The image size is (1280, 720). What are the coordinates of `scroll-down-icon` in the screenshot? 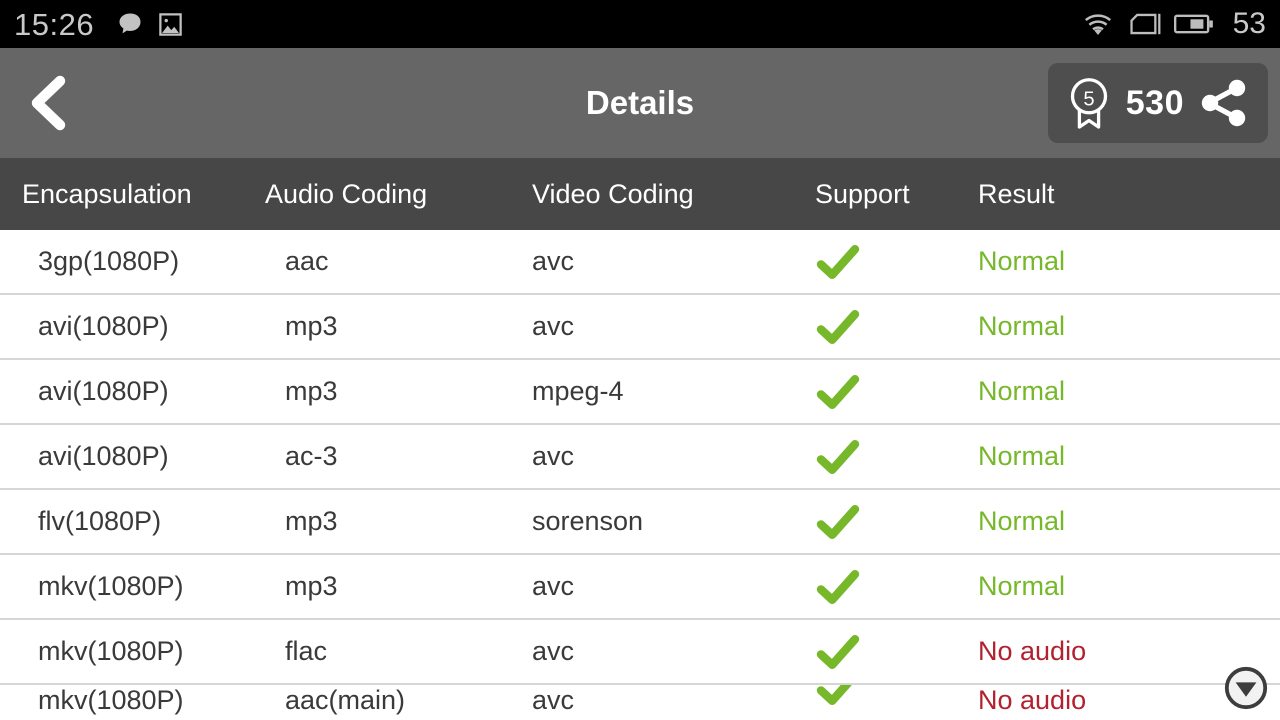 It's located at (1246, 688).